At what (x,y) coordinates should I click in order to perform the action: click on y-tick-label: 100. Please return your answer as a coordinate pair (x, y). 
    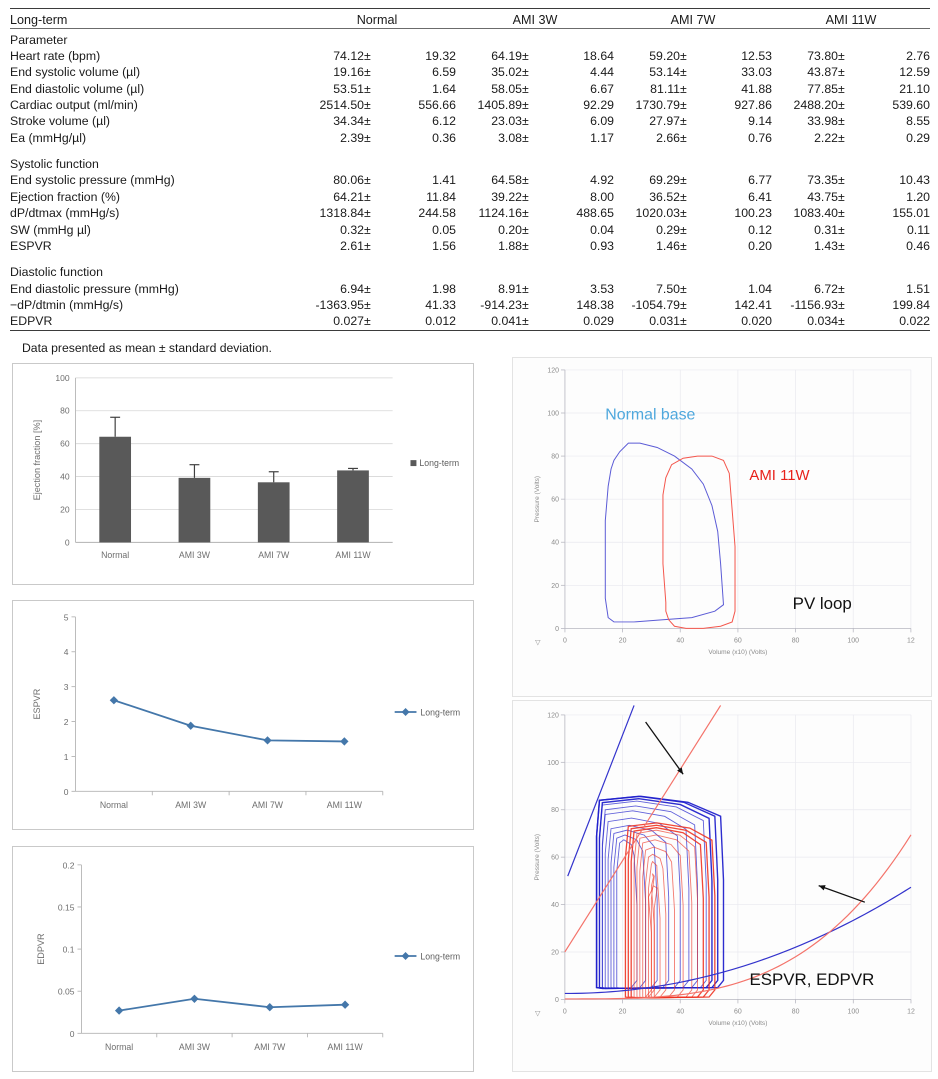
    Looking at the image, I should click on (553, 413).